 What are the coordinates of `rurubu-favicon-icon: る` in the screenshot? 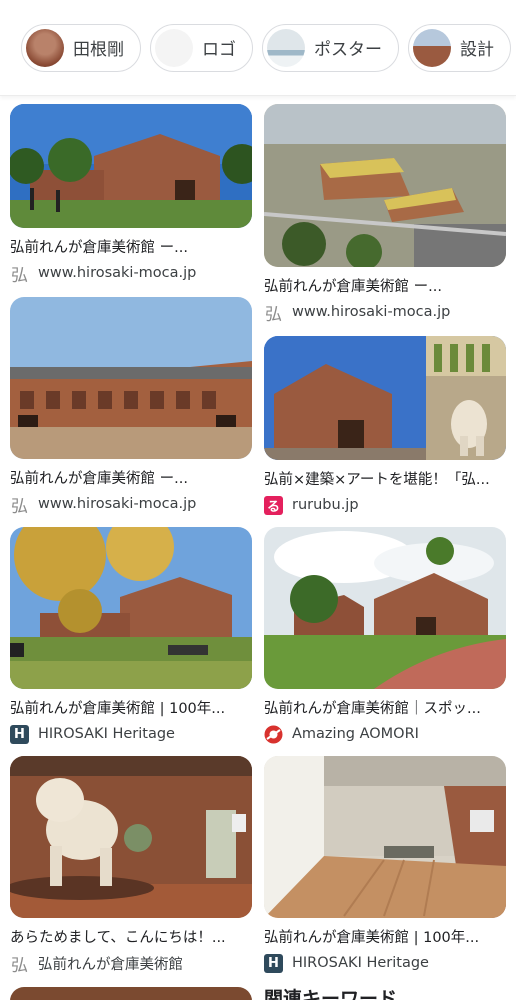 It's located at (273, 505).